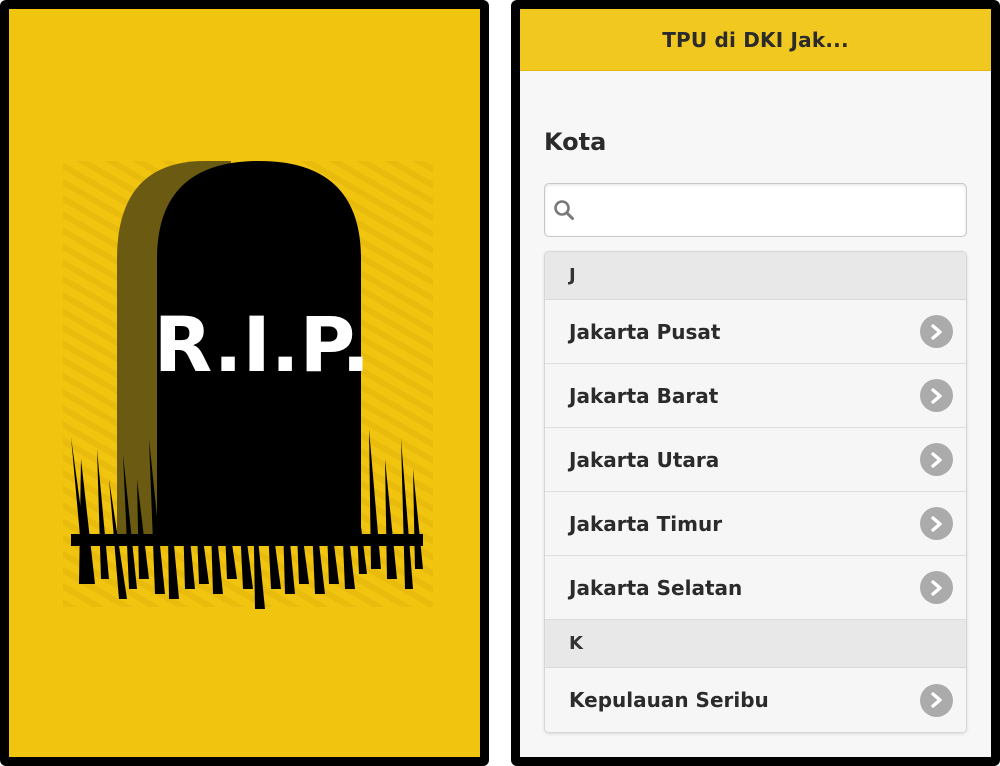 The height and width of the screenshot is (766, 1000). What do you see at coordinates (755, 524) in the screenshot?
I see `list-item-jakarta-timur: Jakarta Timur` at bounding box center [755, 524].